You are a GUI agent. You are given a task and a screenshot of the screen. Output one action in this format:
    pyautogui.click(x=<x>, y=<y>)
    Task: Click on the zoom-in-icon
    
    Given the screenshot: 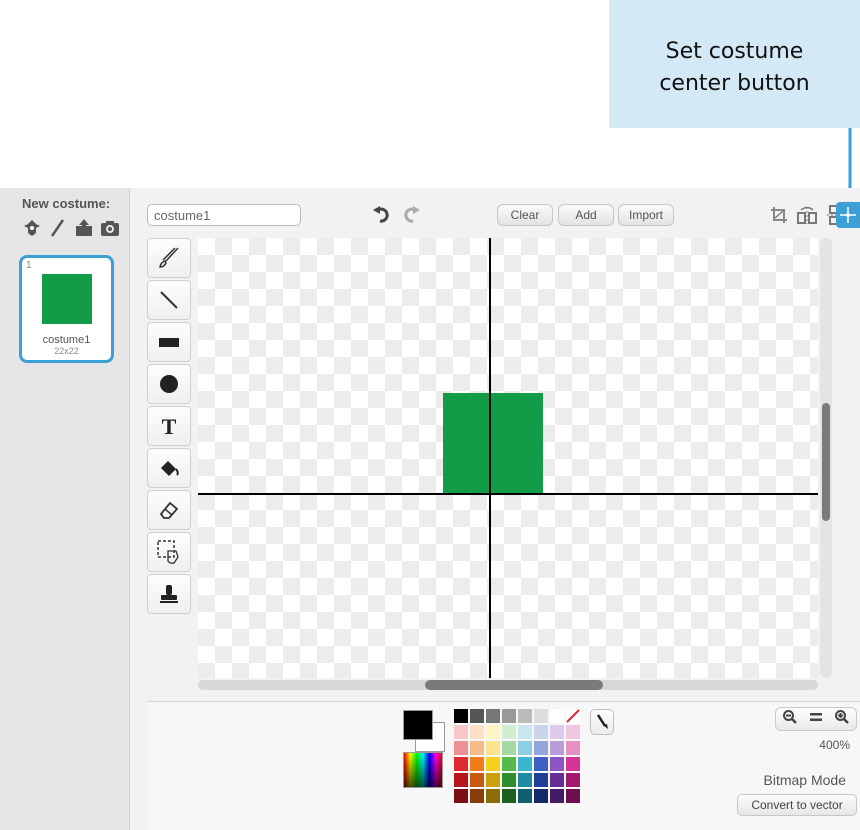 What is the action you would take?
    pyautogui.click(x=842, y=719)
    